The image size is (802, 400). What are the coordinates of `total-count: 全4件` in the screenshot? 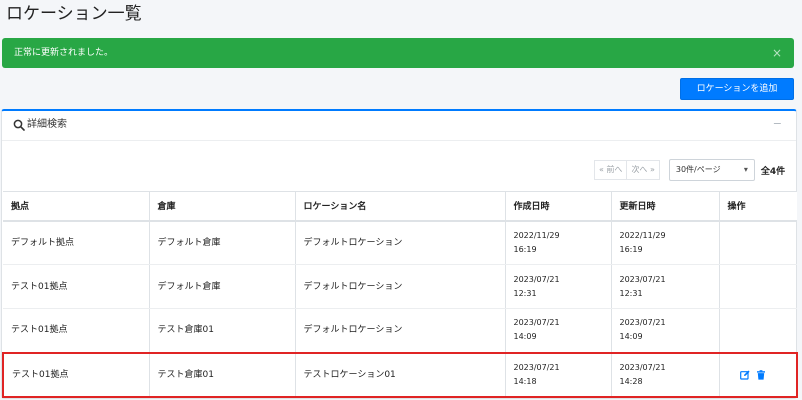 It's located at (773, 171).